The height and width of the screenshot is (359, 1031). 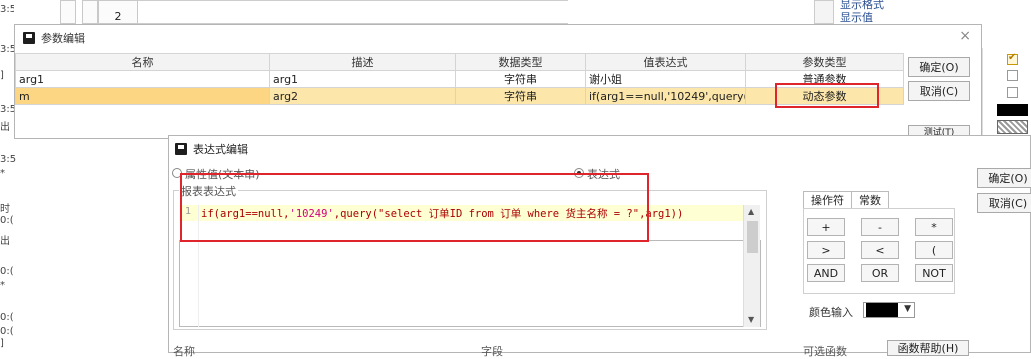 I want to click on row-label: 3:5, so click(x=8, y=159).